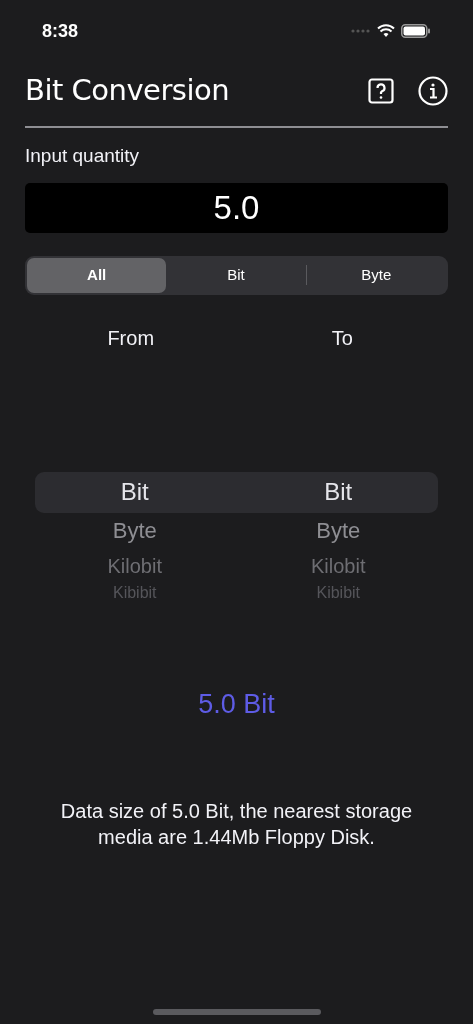  Describe the element at coordinates (416, 31) in the screenshot. I see `battery-icon` at that location.